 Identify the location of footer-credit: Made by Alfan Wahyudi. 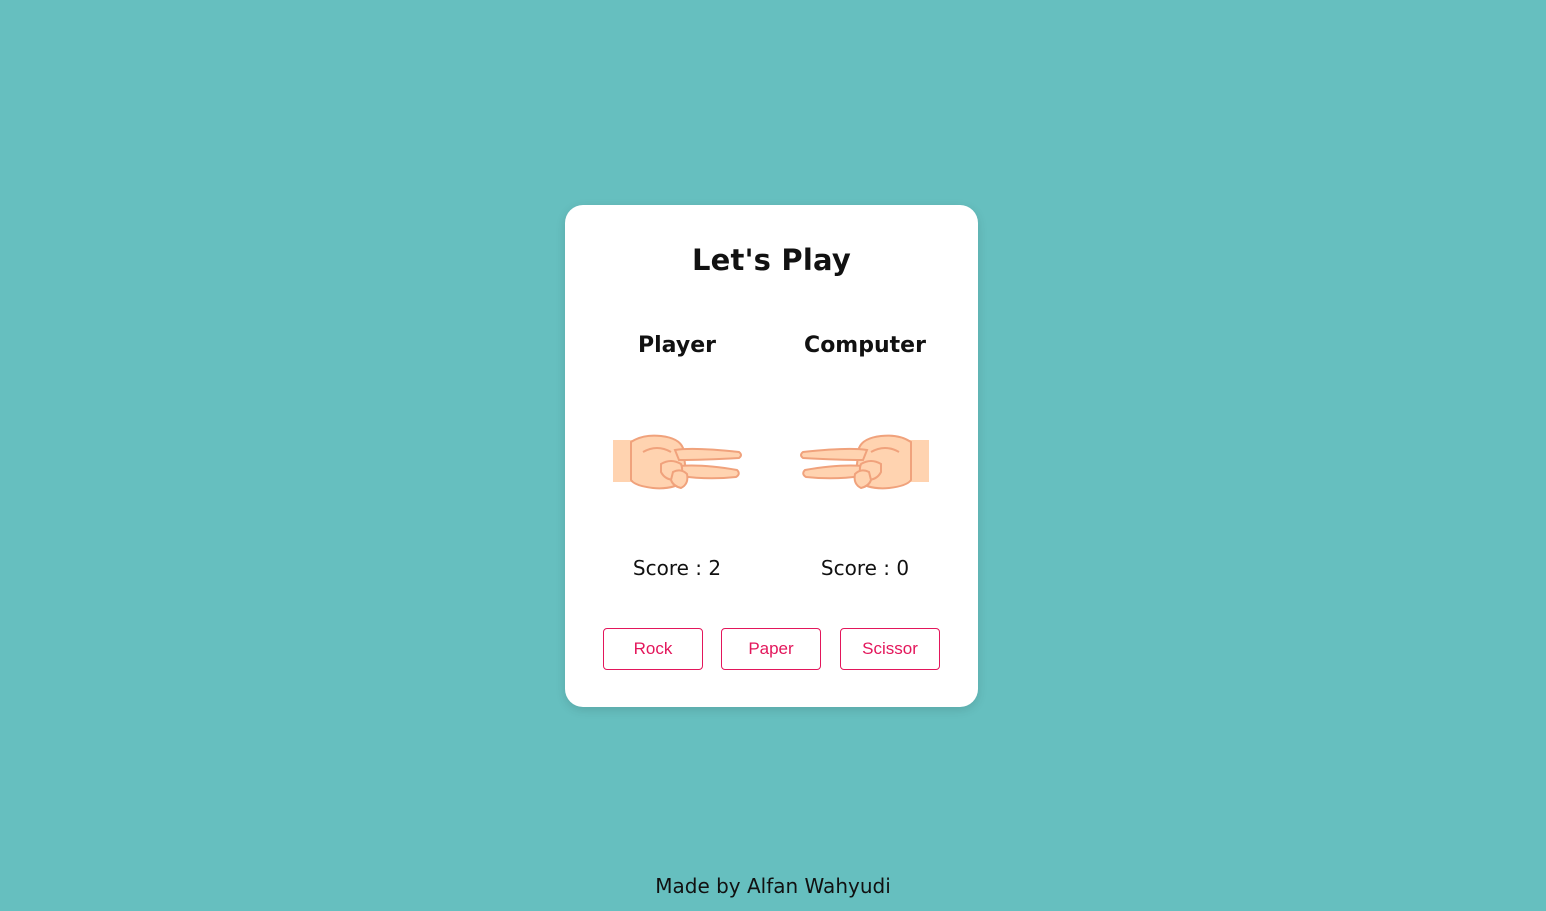
(773, 886).